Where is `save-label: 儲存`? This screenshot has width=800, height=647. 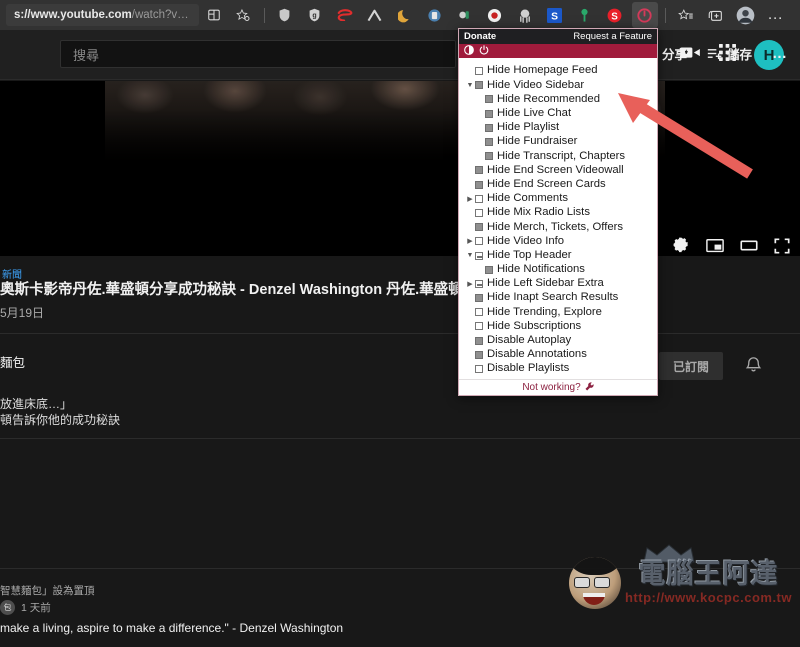
save-label: 儲存 is located at coordinates (739, 55).